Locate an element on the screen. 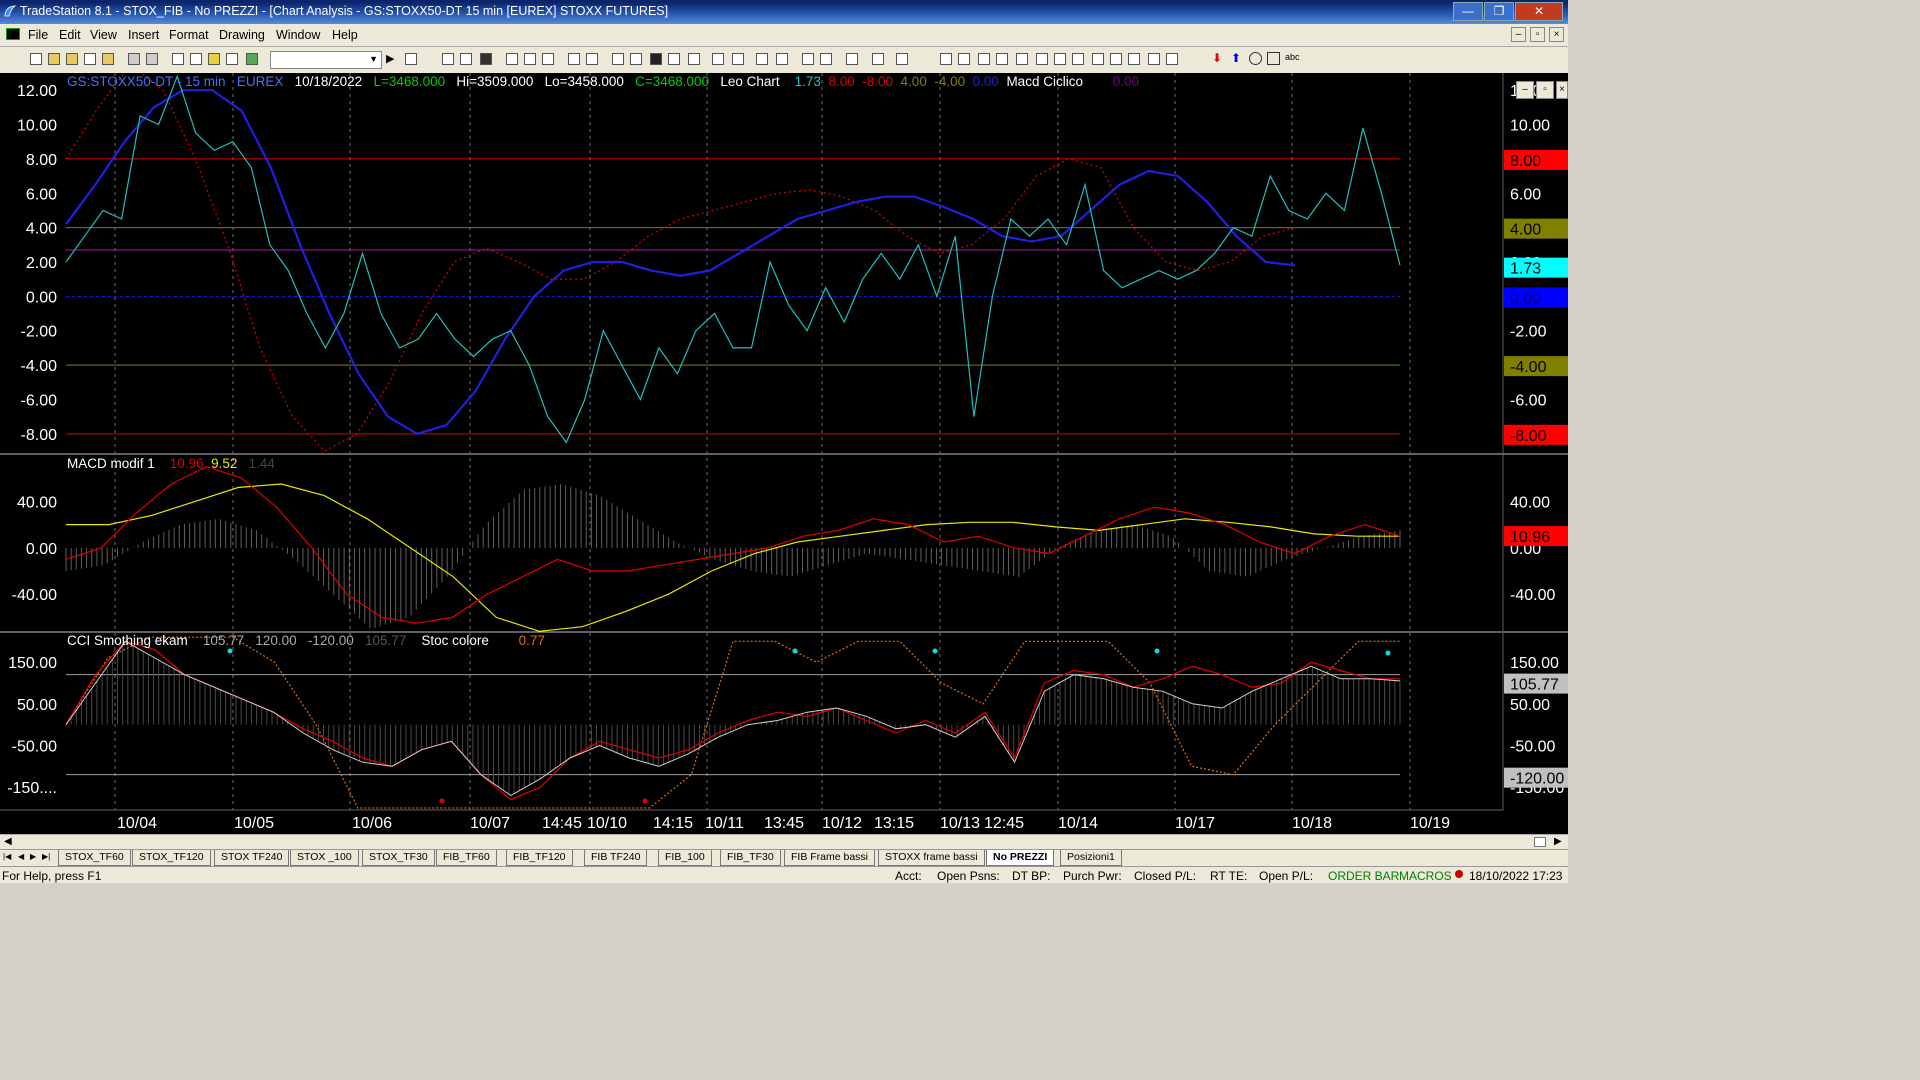  speed-line-icon is located at coordinates (1042, 59).